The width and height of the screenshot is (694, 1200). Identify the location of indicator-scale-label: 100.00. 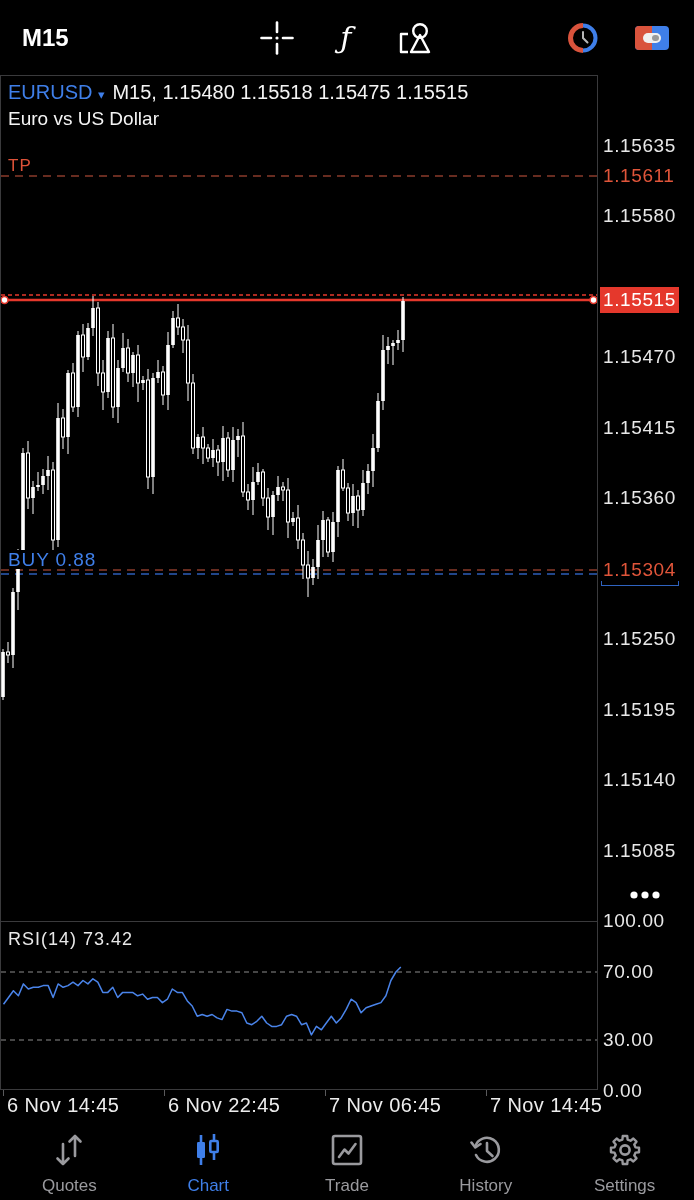
(634, 921).